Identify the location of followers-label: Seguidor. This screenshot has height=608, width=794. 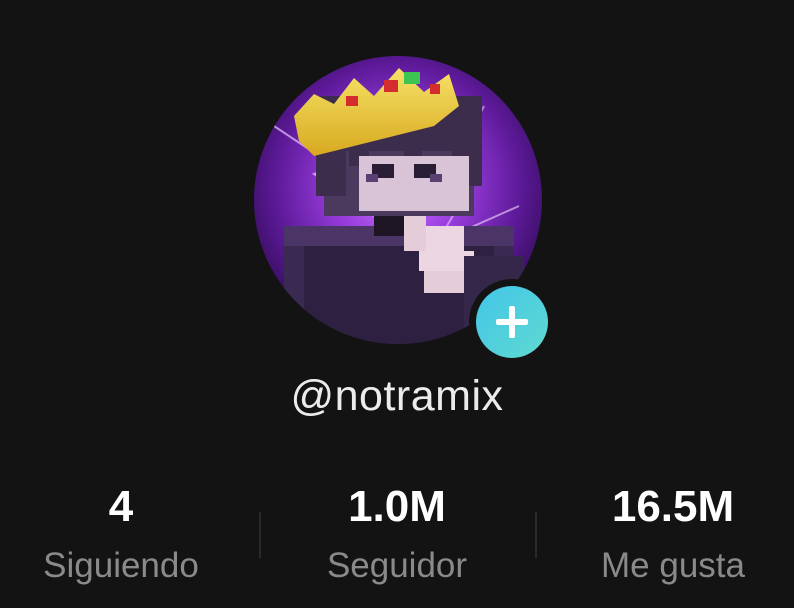
(397, 565).